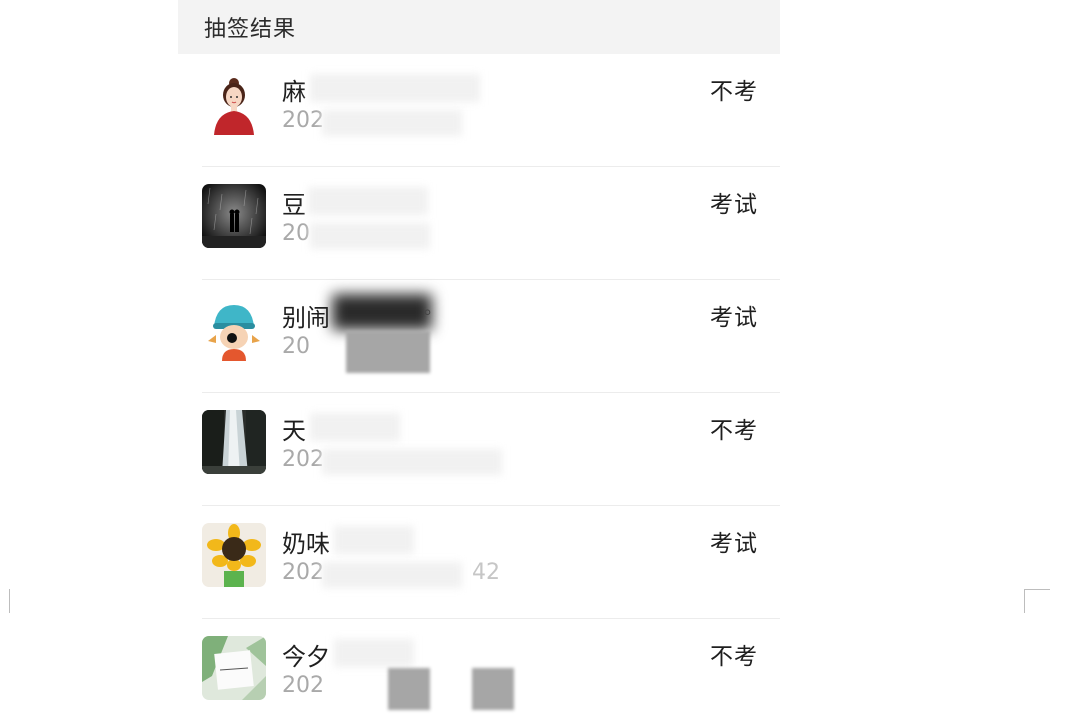  What do you see at coordinates (294, 431) in the screenshot?
I see `user-name: 天` at bounding box center [294, 431].